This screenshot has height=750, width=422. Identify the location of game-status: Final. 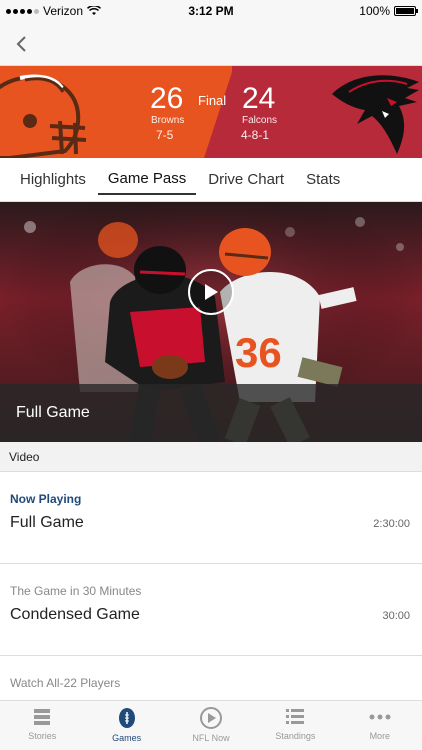
(212, 100).